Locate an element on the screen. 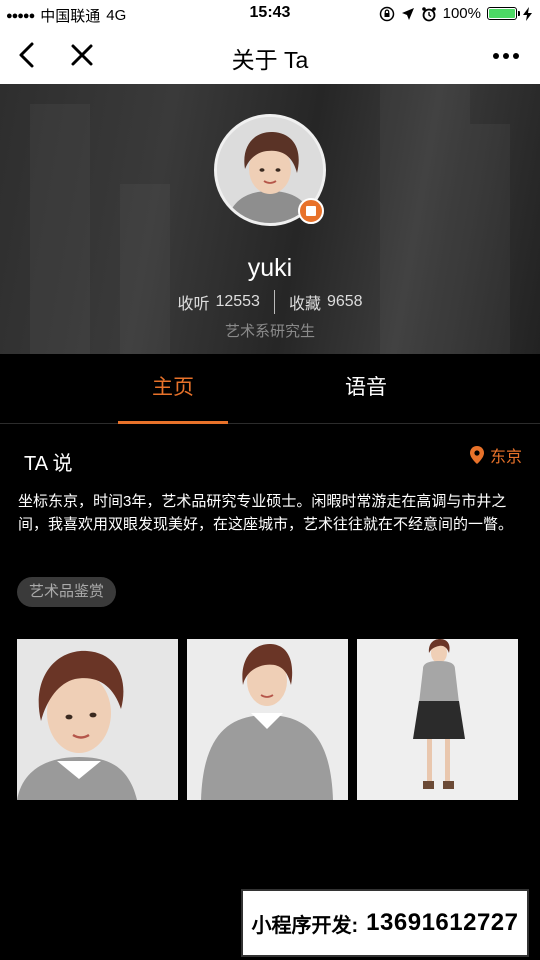 The height and width of the screenshot is (960, 540). profile-subtitle: 艺术系研究生 is located at coordinates (269, 331).